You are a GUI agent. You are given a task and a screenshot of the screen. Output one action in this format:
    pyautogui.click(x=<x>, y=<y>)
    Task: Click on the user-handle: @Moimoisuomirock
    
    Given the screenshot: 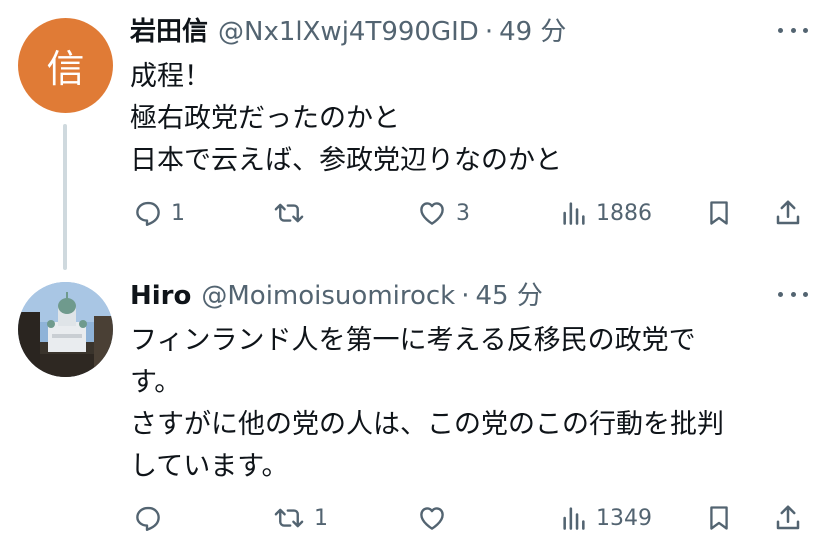 What is the action you would take?
    pyautogui.click(x=328, y=296)
    